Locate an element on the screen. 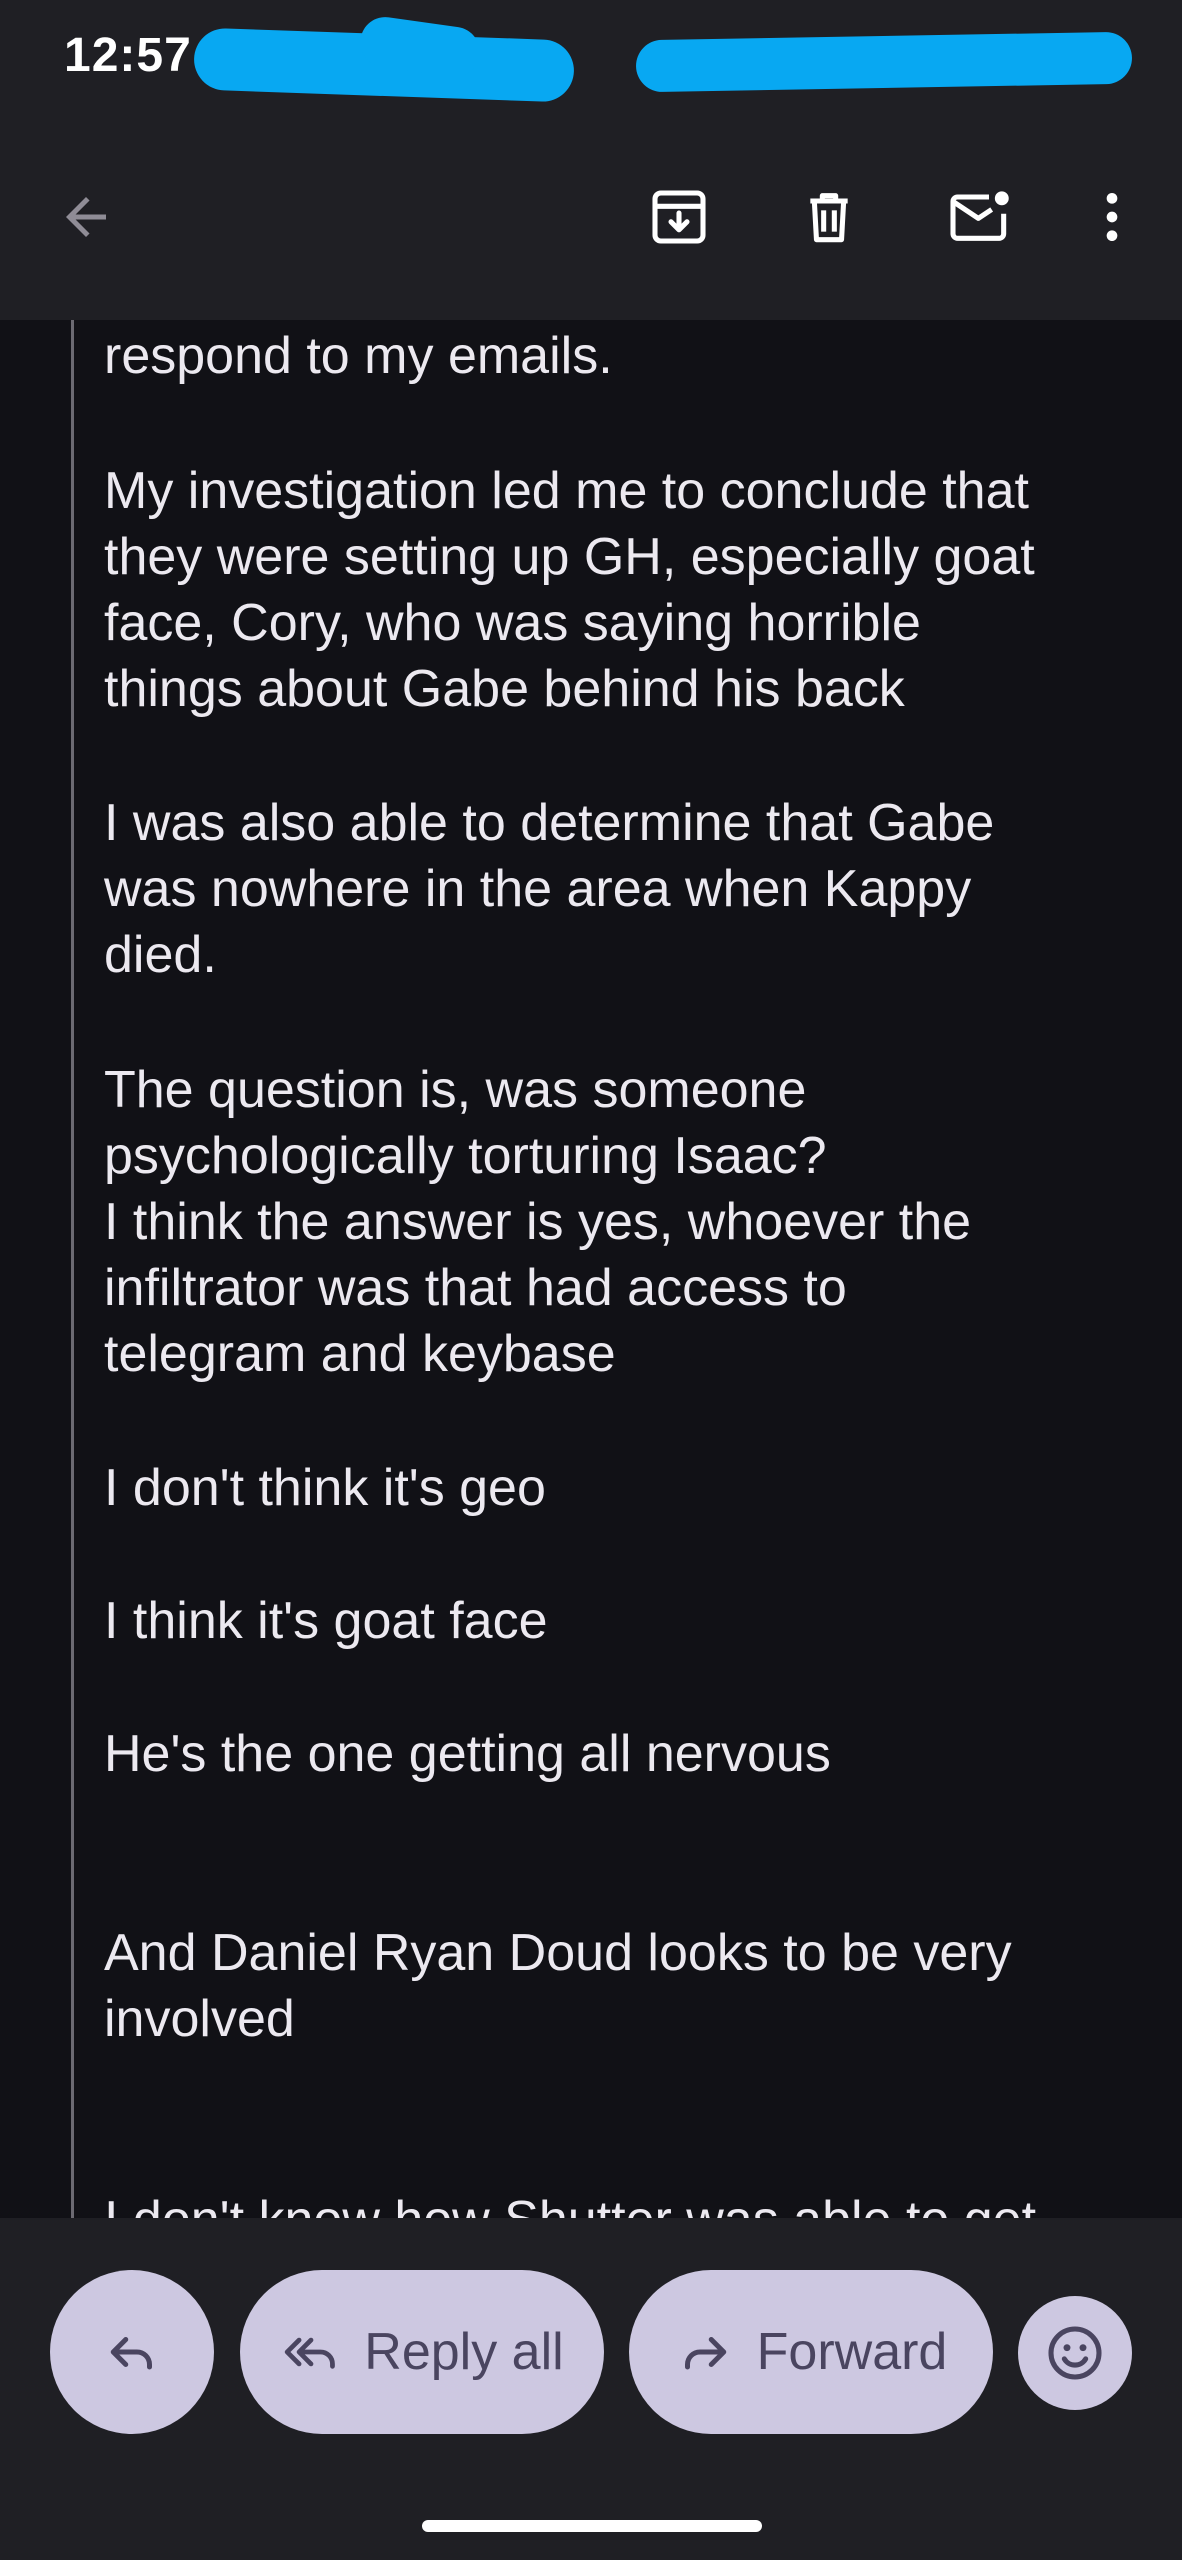 Image resolution: width=1182 pixels, height=2560 pixels. emoji-icon is located at coordinates (1075, 2353).